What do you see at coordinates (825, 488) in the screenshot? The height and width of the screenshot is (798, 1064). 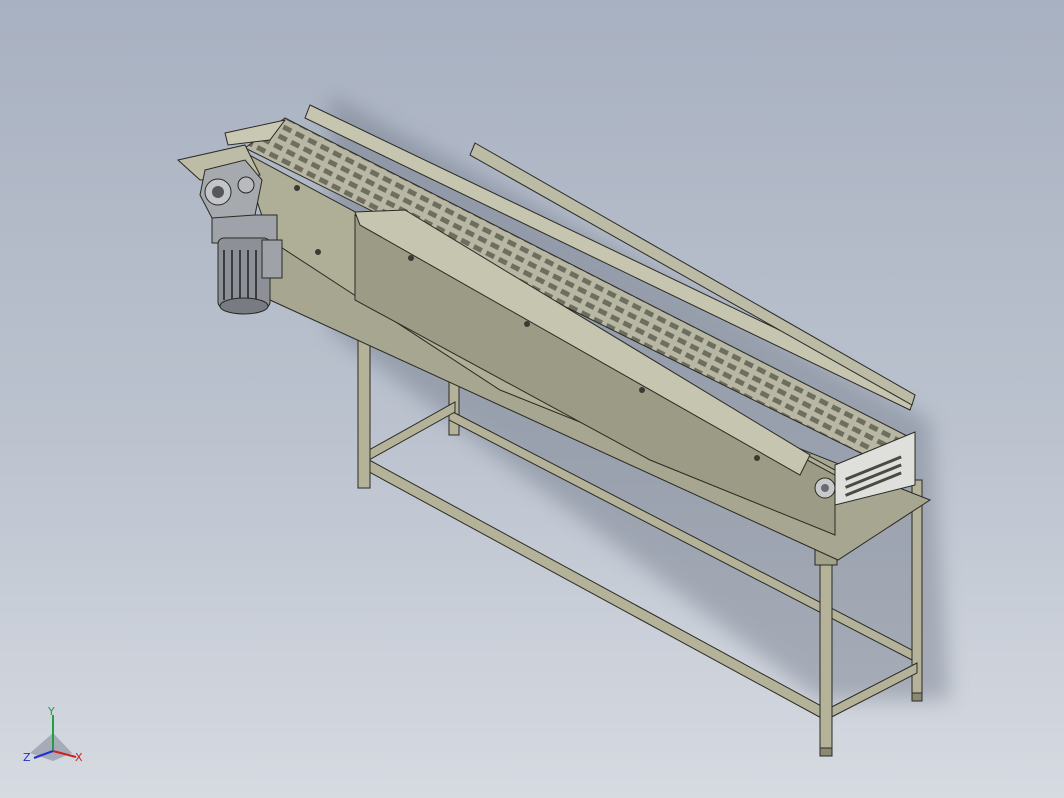 I see `tail-bearing-hub` at bounding box center [825, 488].